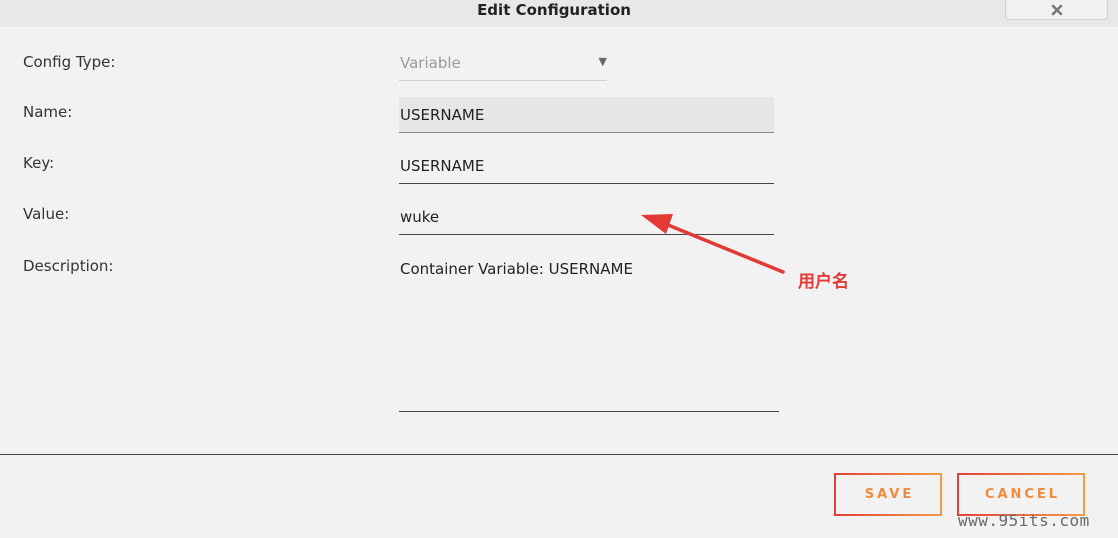 Image resolution: width=1118 pixels, height=538 pixels. What do you see at coordinates (713, 244) in the screenshot?
I see `annotation-arrow-icon` at bounding box center [713, 244].